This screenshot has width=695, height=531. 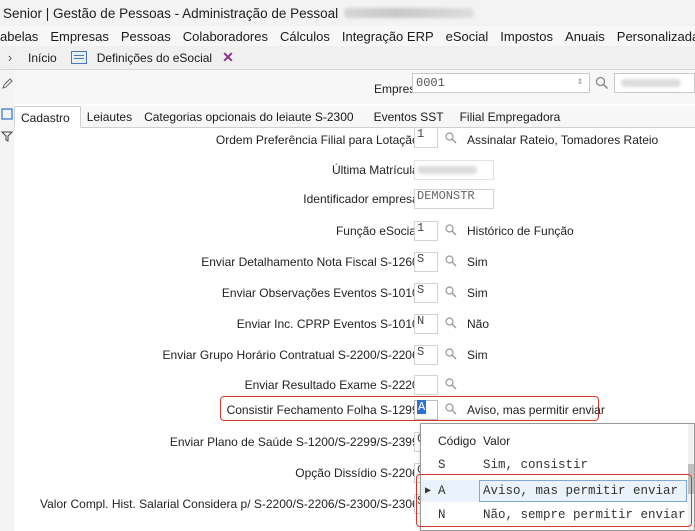 What do you see at coordinates (146, 36) in the screenshot?
I see `menu-pessoas: Pessoas` at bounding box center [146, 36].